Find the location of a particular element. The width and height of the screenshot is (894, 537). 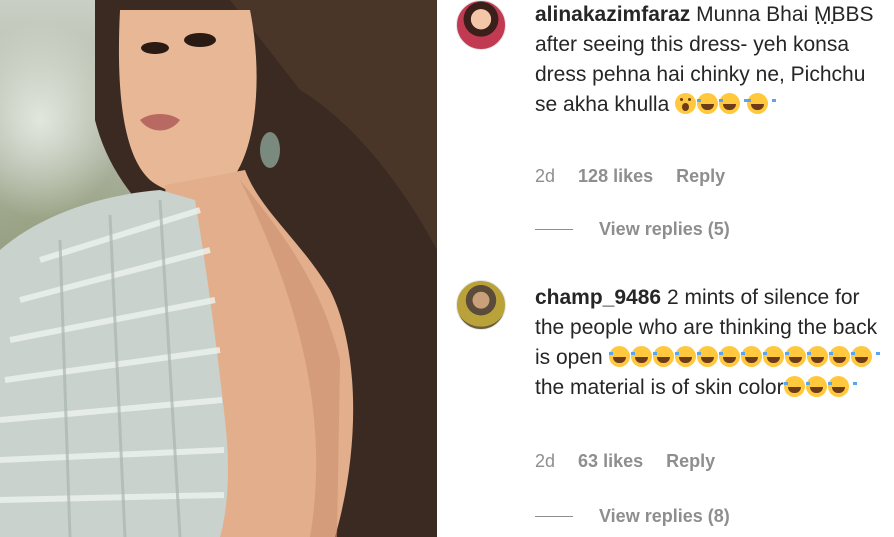

face-with-open-mouth-icon is located at coordinates (686, 103).